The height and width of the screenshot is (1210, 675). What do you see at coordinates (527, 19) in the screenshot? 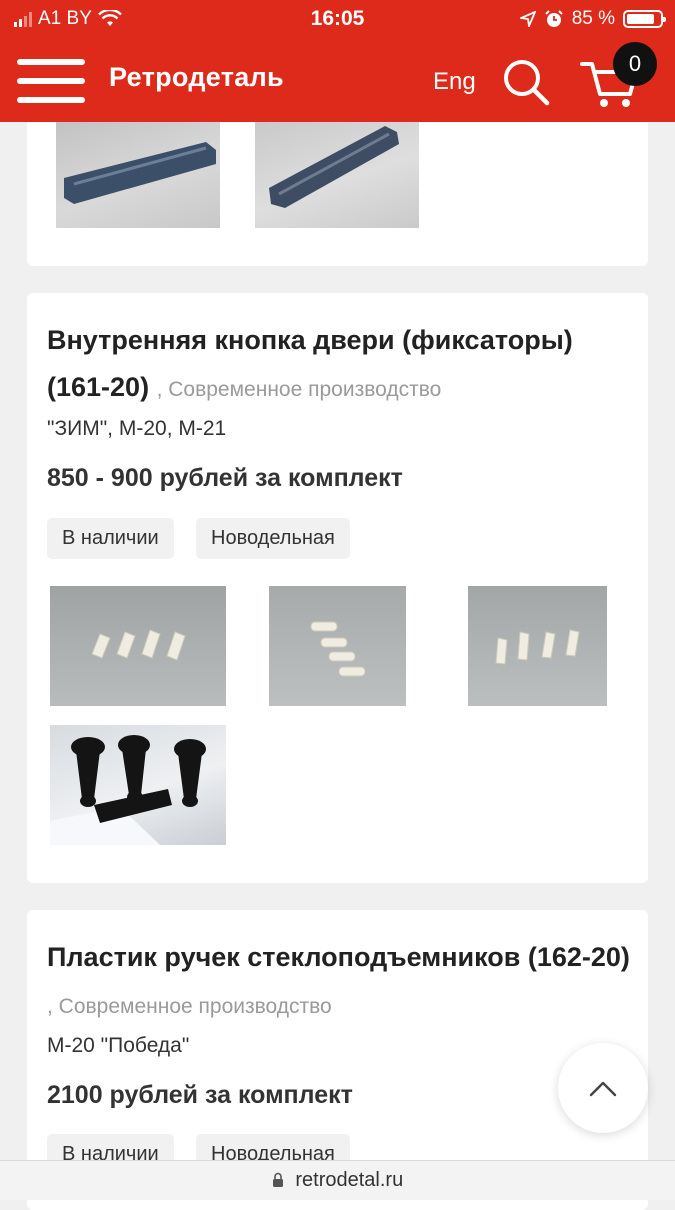
I see `location-icon` at bounding box center [527, 19].